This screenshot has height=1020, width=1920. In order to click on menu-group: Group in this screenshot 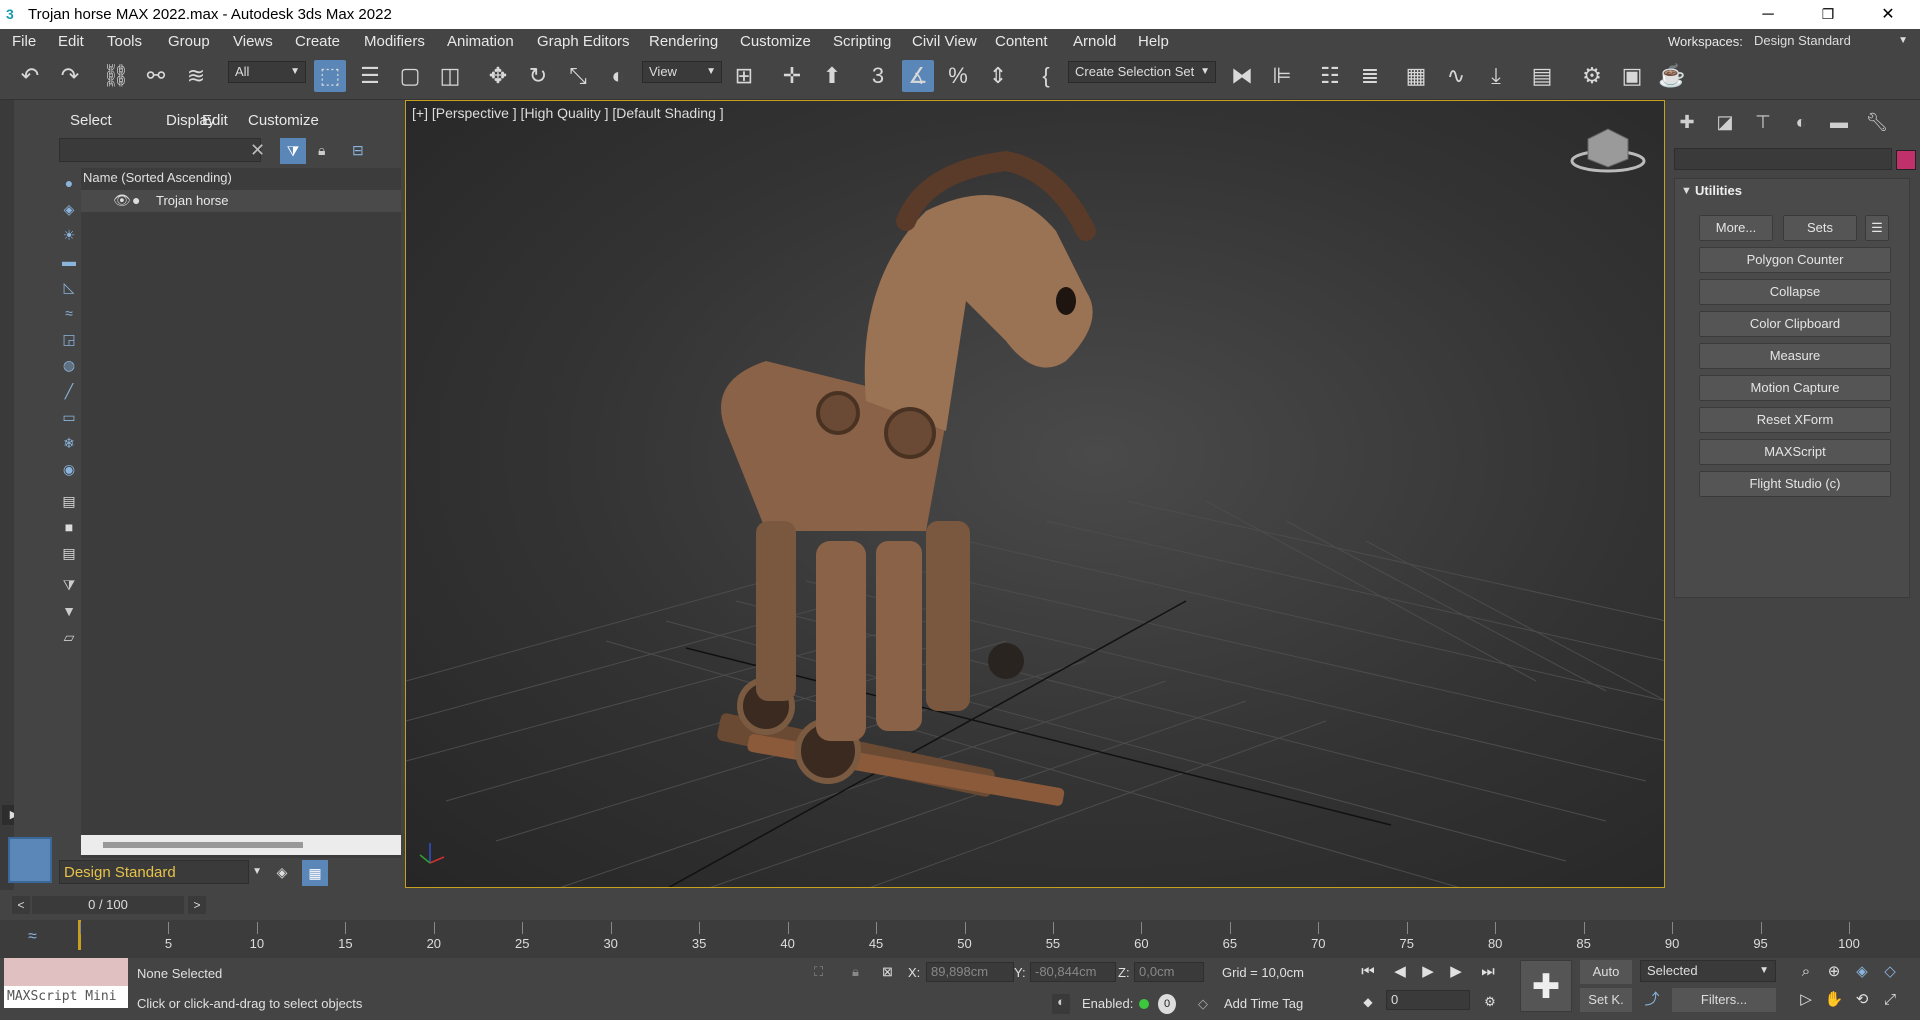, I will do `click(189, 41)`.